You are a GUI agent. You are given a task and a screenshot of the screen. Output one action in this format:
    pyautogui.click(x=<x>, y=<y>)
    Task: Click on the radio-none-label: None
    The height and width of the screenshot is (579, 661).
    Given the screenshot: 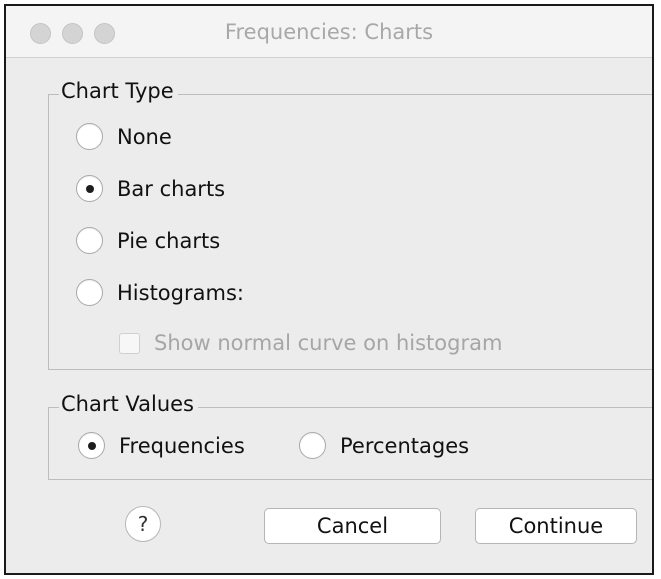 What is the action you would take?
    pyautogui.click(x=144, y=136)
    